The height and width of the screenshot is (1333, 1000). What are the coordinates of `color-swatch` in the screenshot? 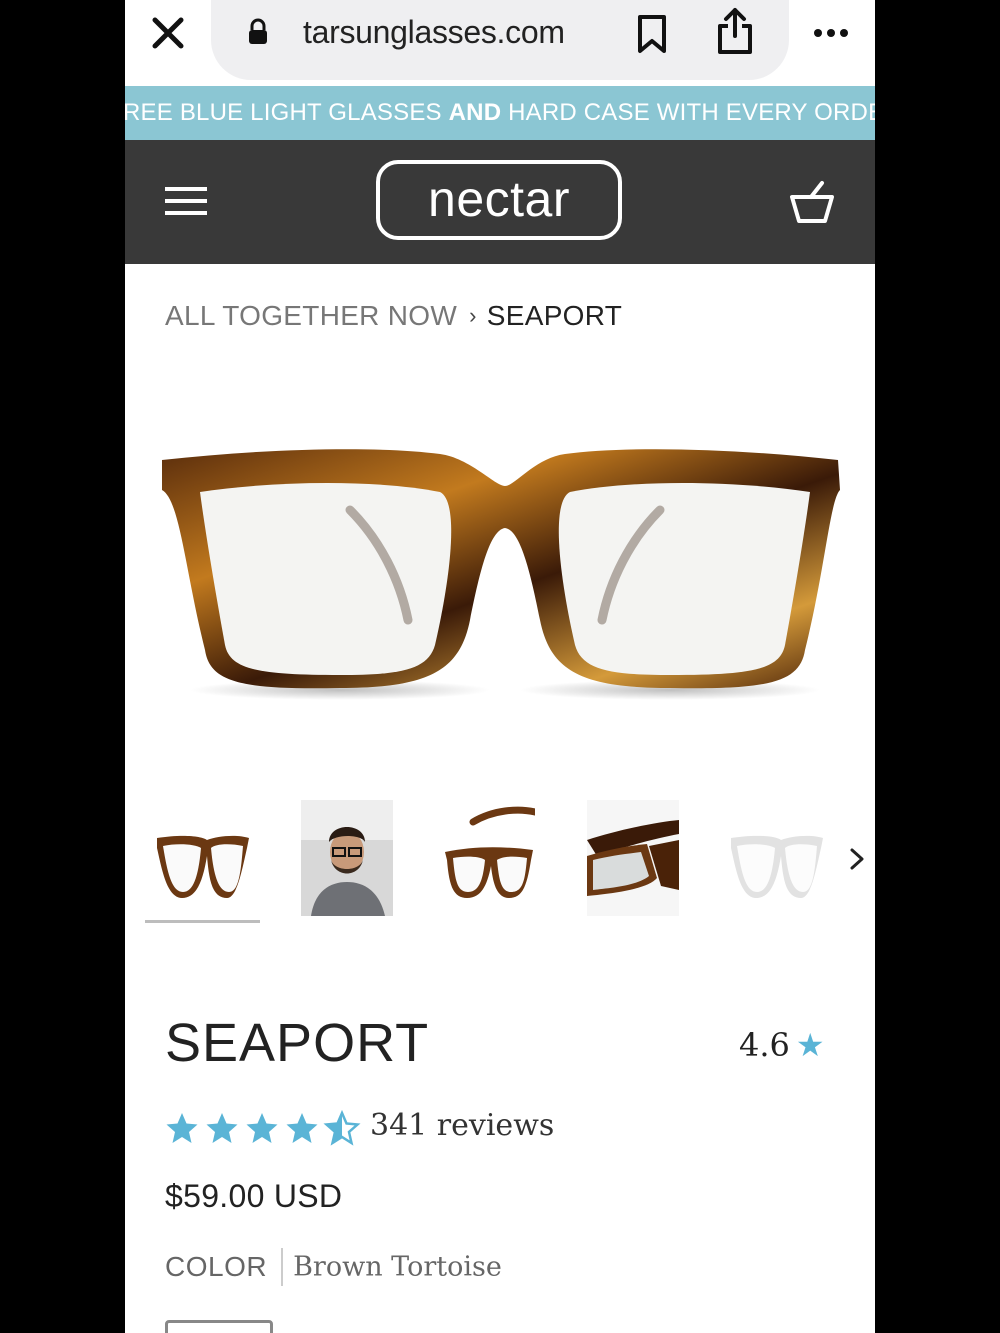 It's located at (219, 1326).